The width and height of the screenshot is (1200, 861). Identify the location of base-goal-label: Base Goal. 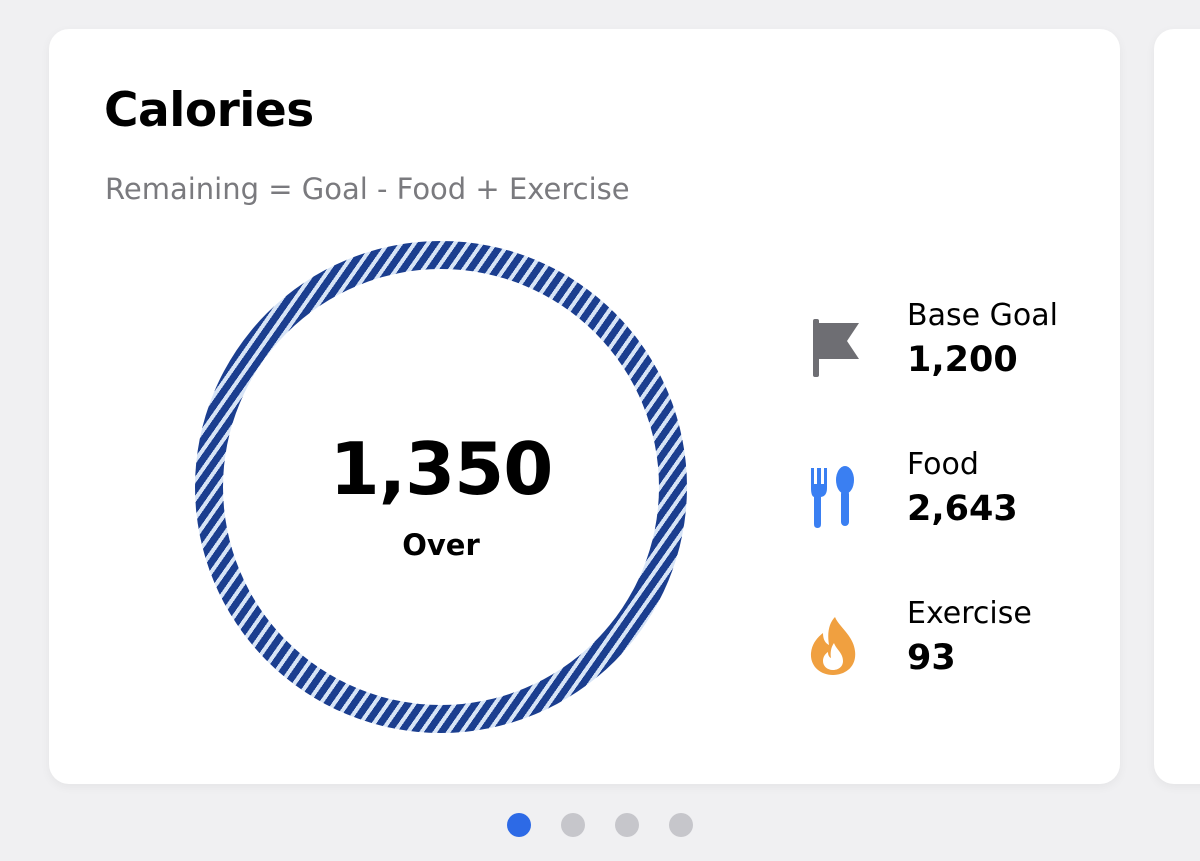
(982, 315).